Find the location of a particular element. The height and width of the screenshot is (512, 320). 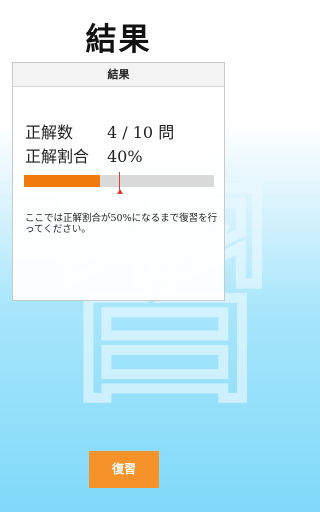

threshold-marker is located at coordinates (119, 181).